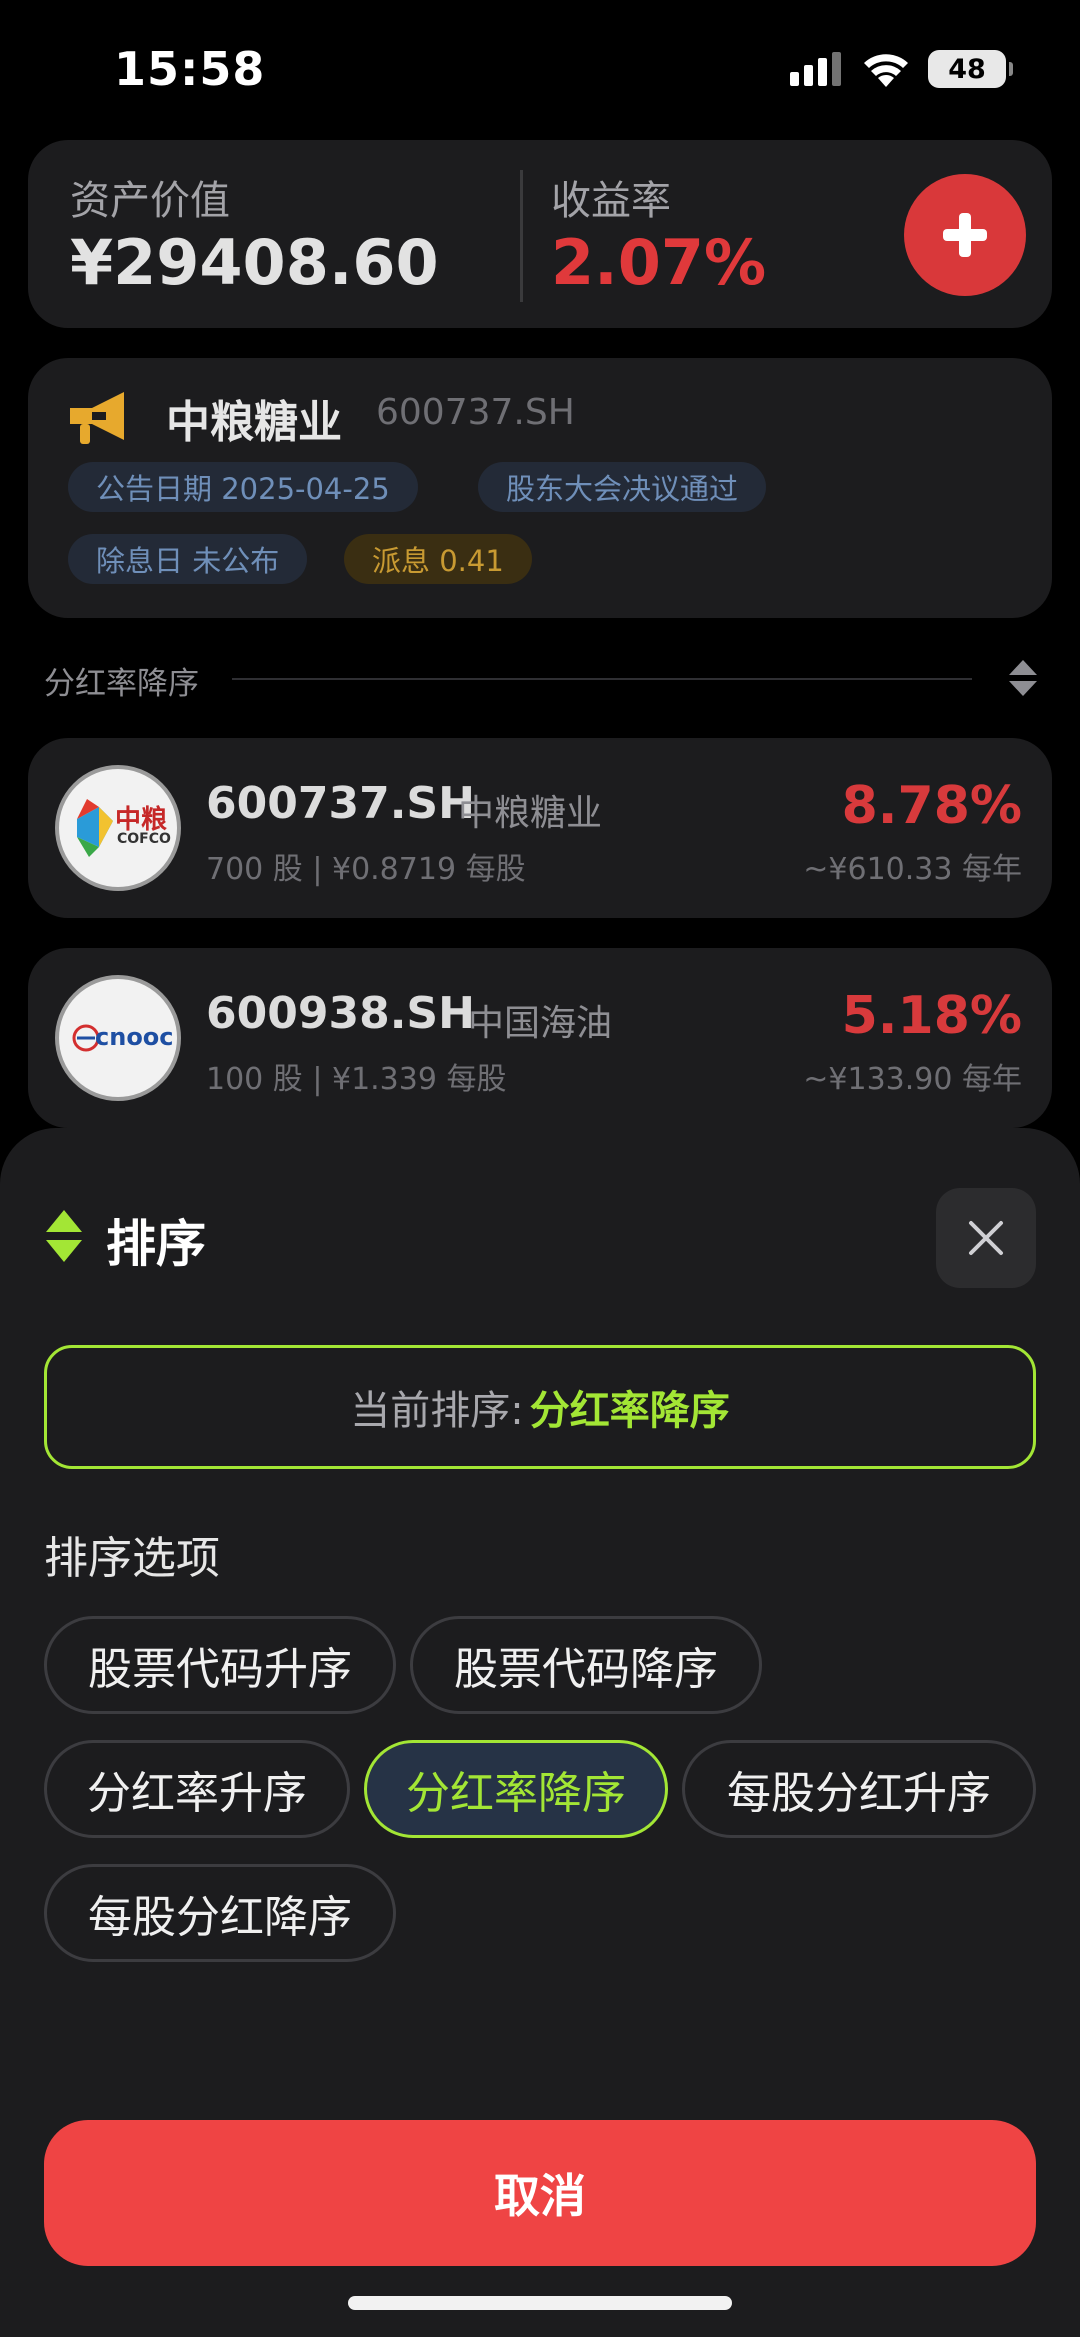 The width and height of the screenshot is (1080, 2337). I want to click on close-button, so click(986, 1238).